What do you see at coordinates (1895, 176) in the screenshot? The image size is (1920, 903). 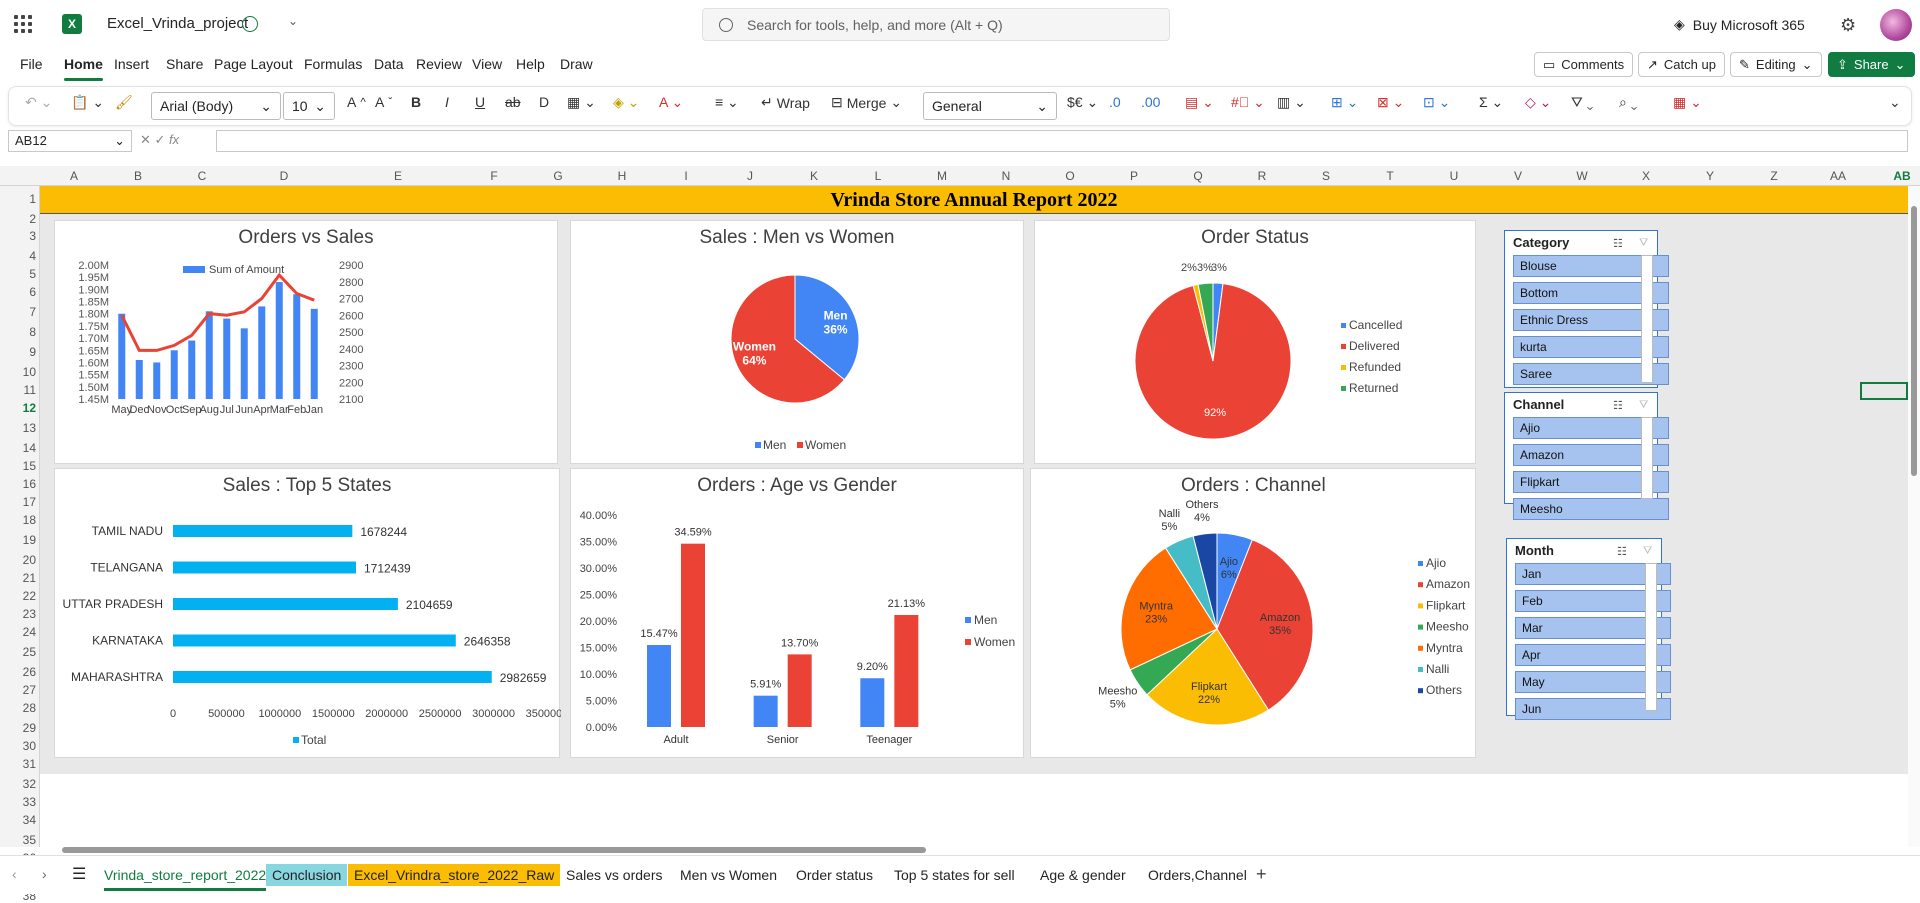 I see `column-header-ab: AB` at bounding box center [1895, 176].